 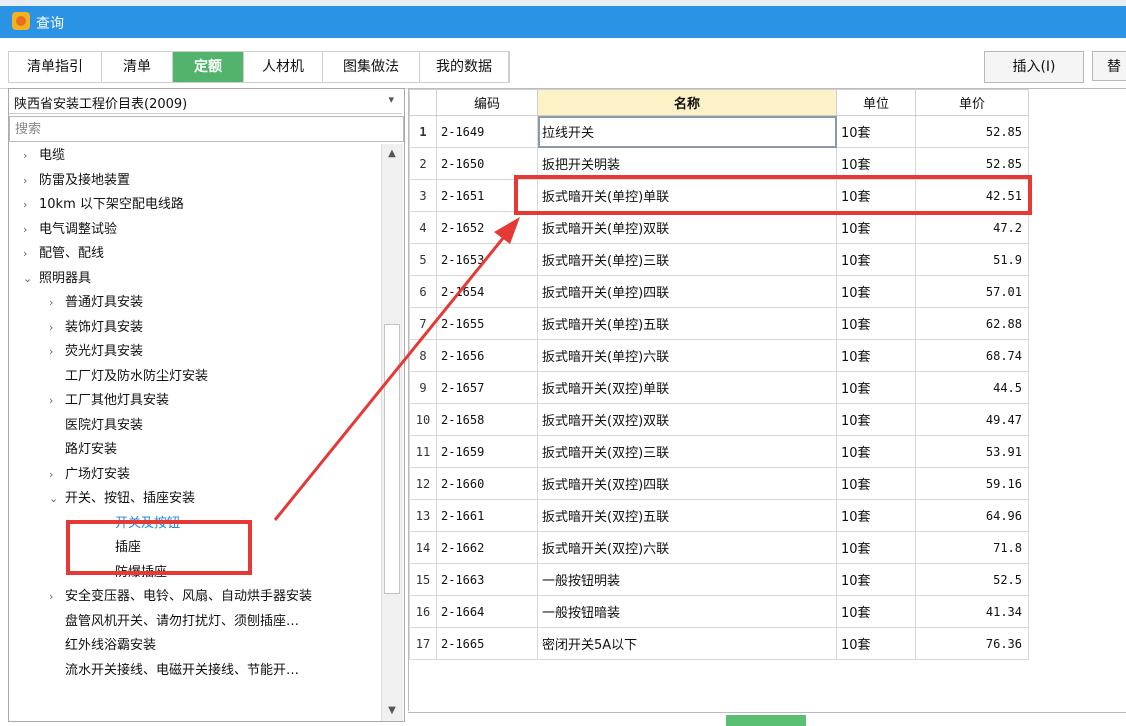 What do you see at coordinates (55, 67) in the screenshot?
I see `tab-list-guide: 清单指引` at bounding box center [55, 67].